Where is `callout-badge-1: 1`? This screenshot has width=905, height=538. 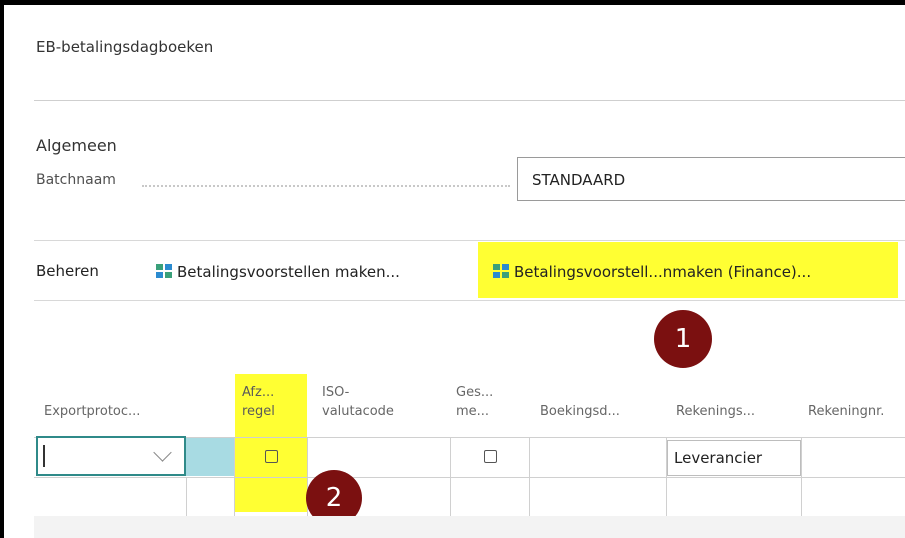 callout-badge-1: 1 is located at coordinates (683, 339).